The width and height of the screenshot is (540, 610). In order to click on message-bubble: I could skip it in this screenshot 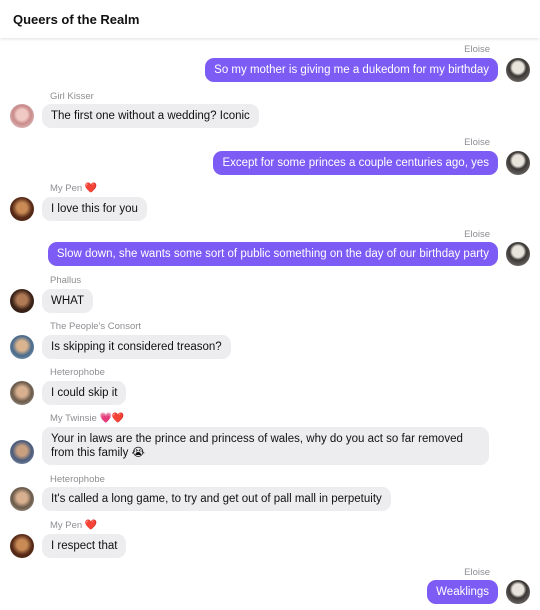, I will do `click(84, 393)`.